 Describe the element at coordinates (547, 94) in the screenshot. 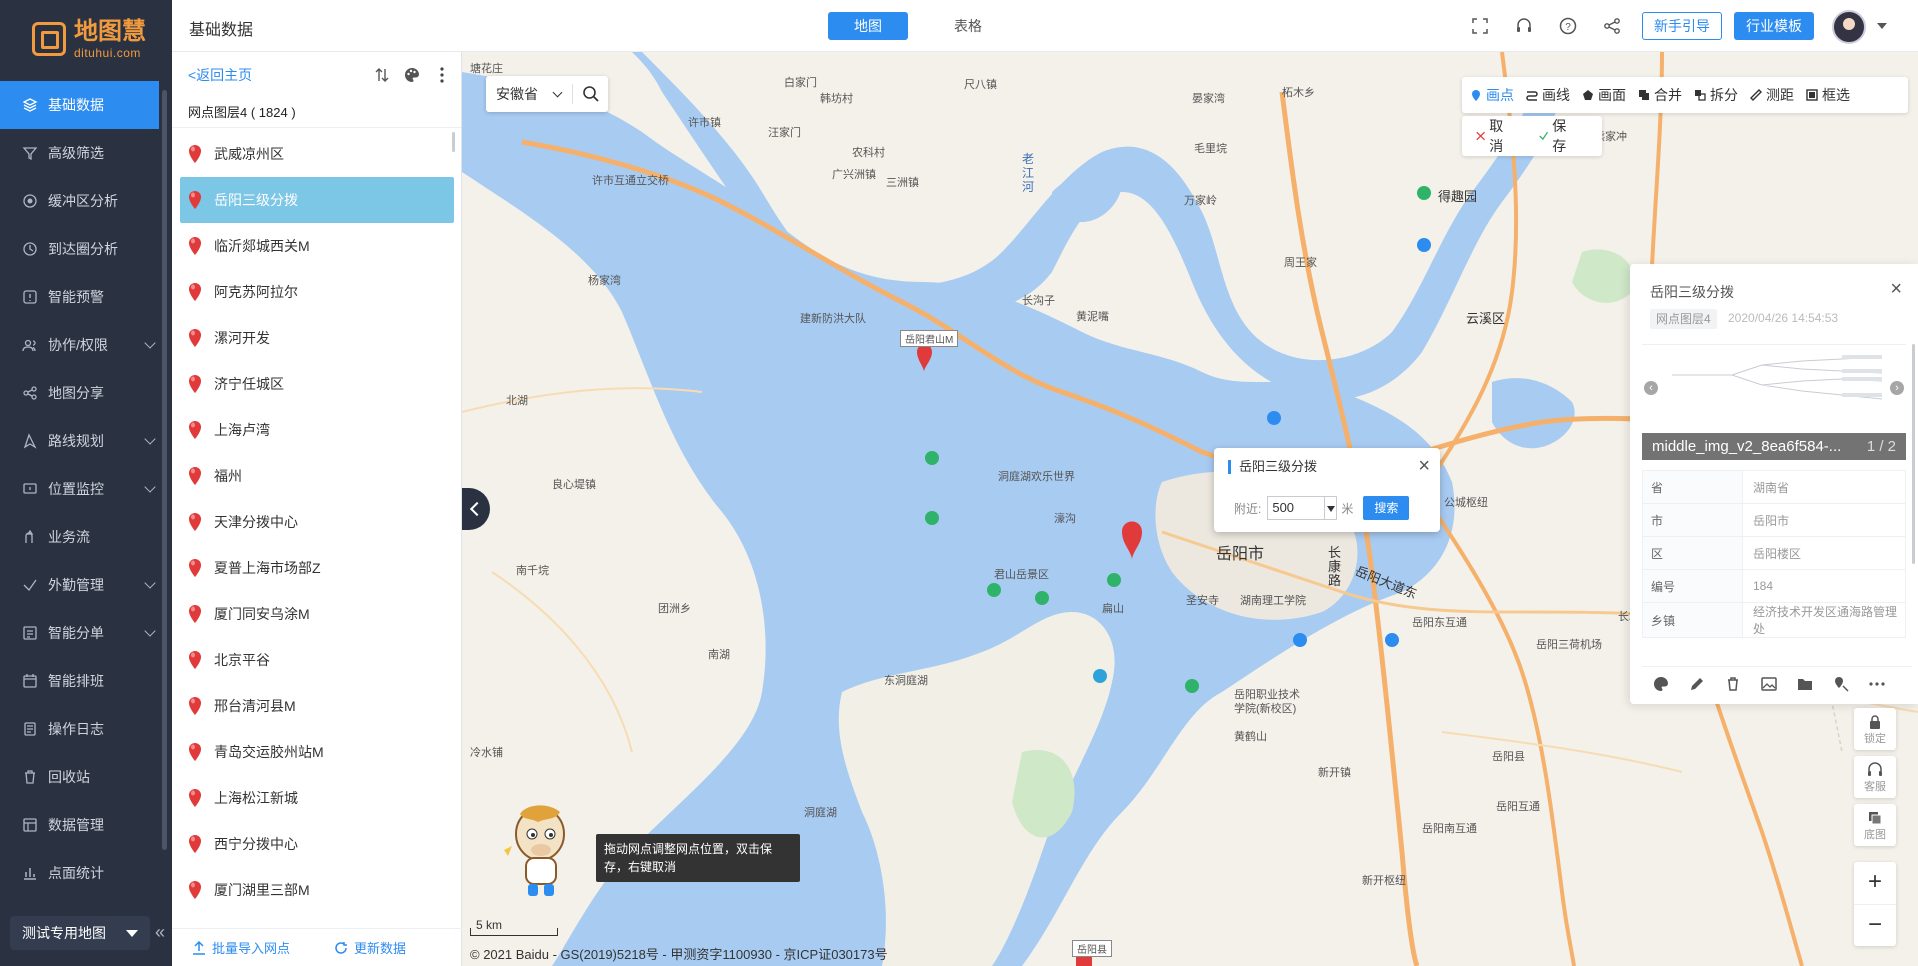

I see `province-select: 安徽省` at that location.